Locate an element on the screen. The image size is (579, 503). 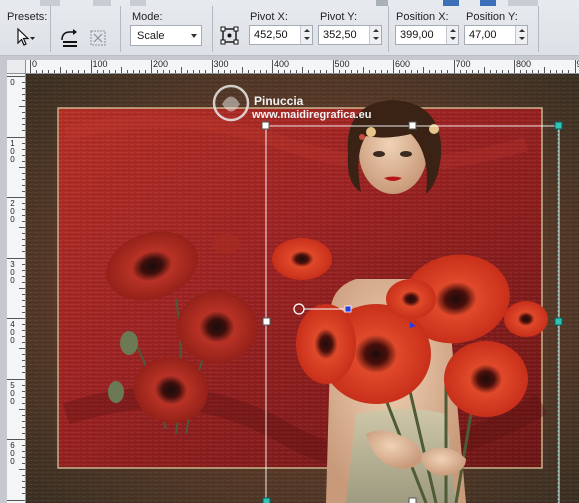
position-x-spinner is located at coordinates (452, 35).